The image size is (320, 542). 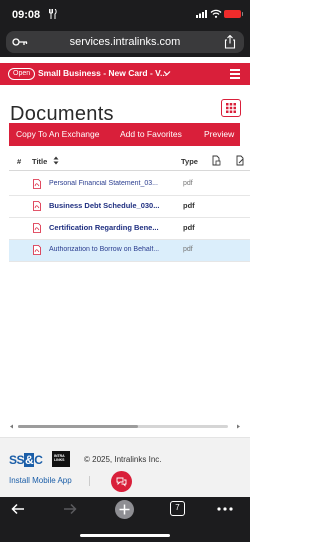 I want to click on table-header: # Title Type, so click(x=129, y=161).